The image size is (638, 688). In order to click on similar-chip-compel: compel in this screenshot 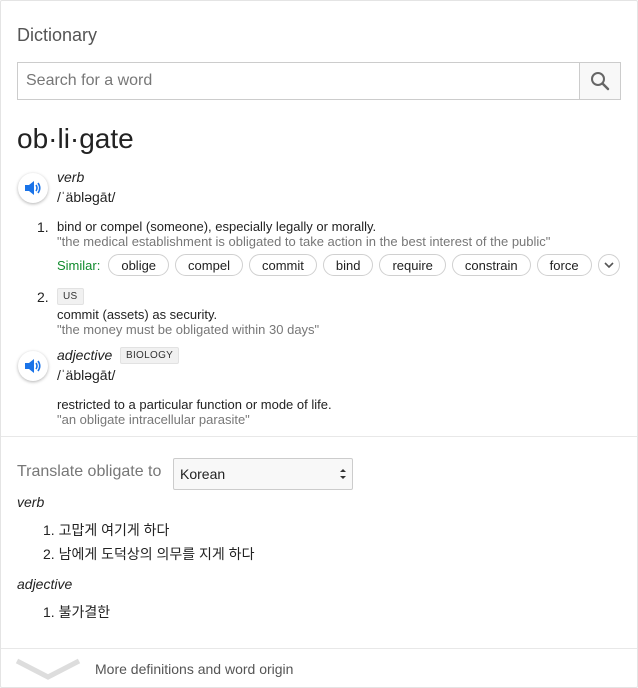, I will do `click(209, 265)`.